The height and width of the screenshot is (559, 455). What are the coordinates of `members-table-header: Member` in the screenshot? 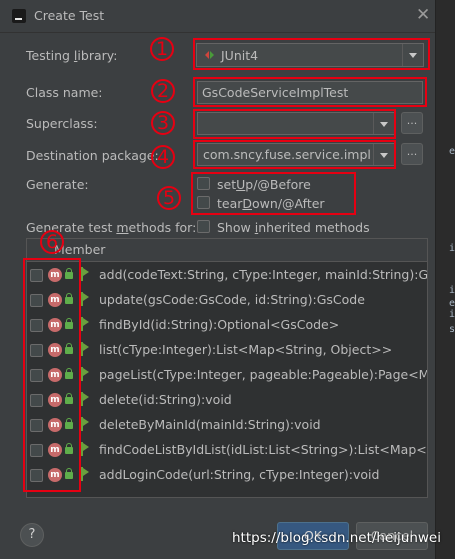 It's located at (227, 250).